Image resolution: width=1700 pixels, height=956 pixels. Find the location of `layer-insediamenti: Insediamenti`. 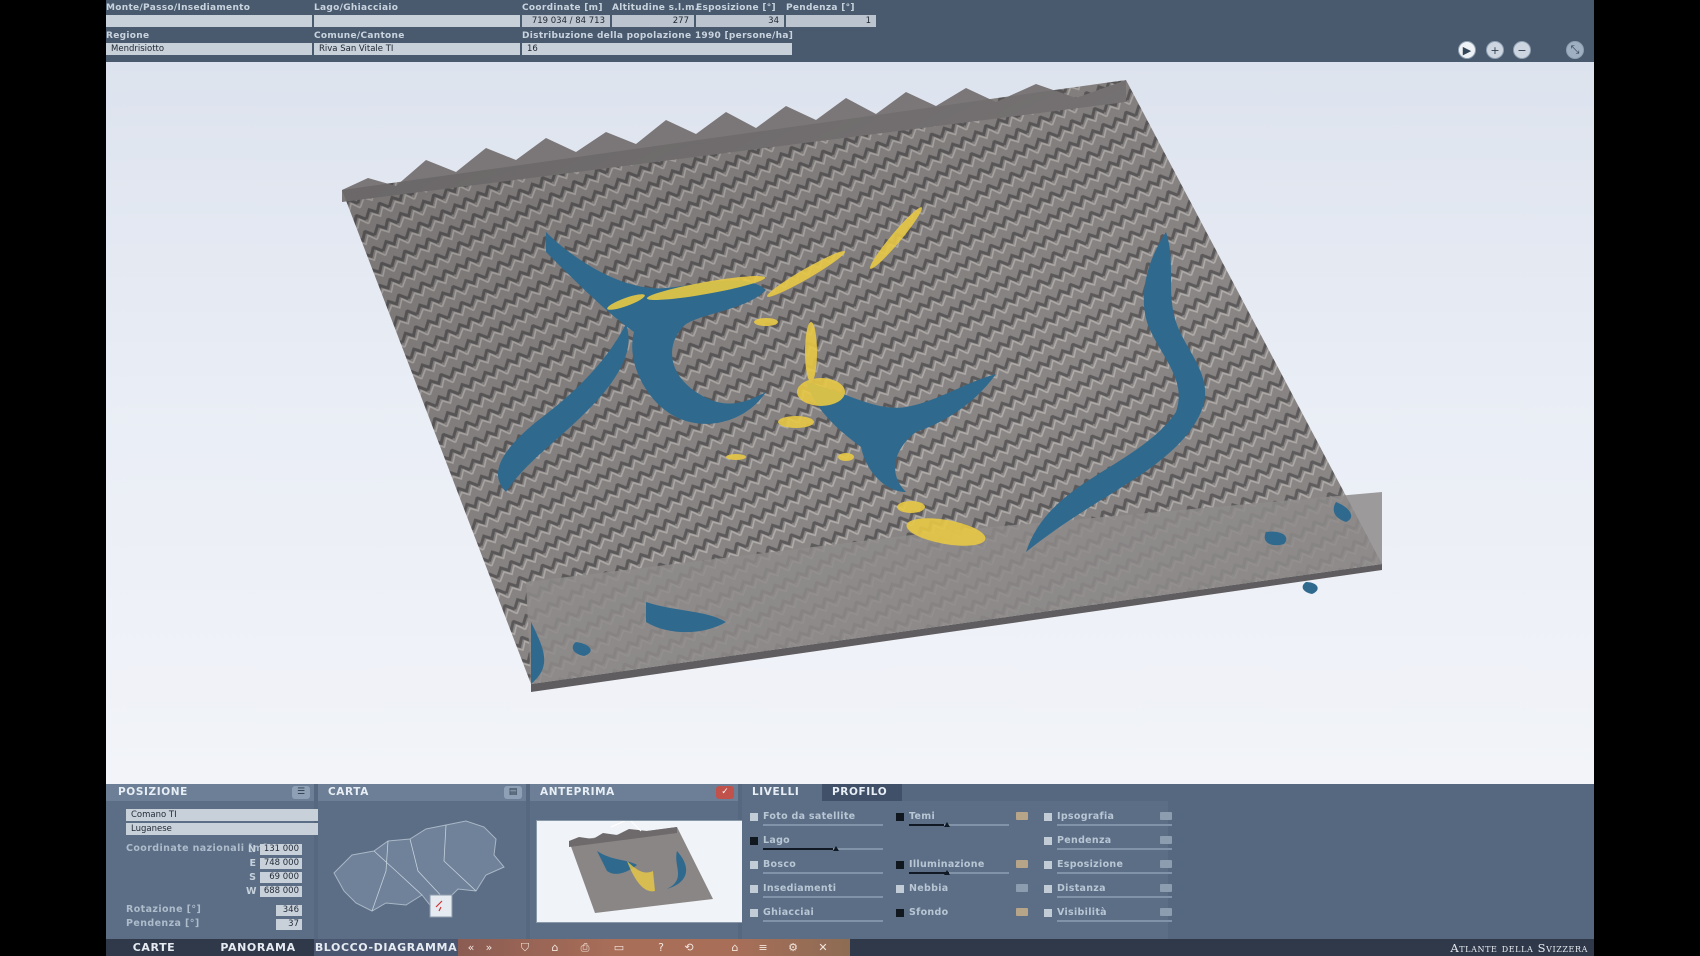

layer-insediamenti: Insediamenti is located at coordinates (816, 890).